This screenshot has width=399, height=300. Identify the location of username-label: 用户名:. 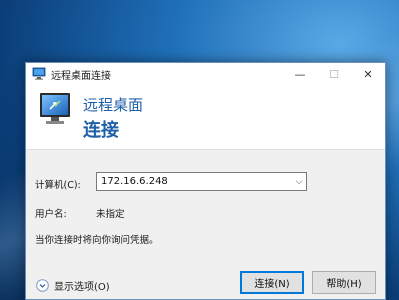
(51, 214).